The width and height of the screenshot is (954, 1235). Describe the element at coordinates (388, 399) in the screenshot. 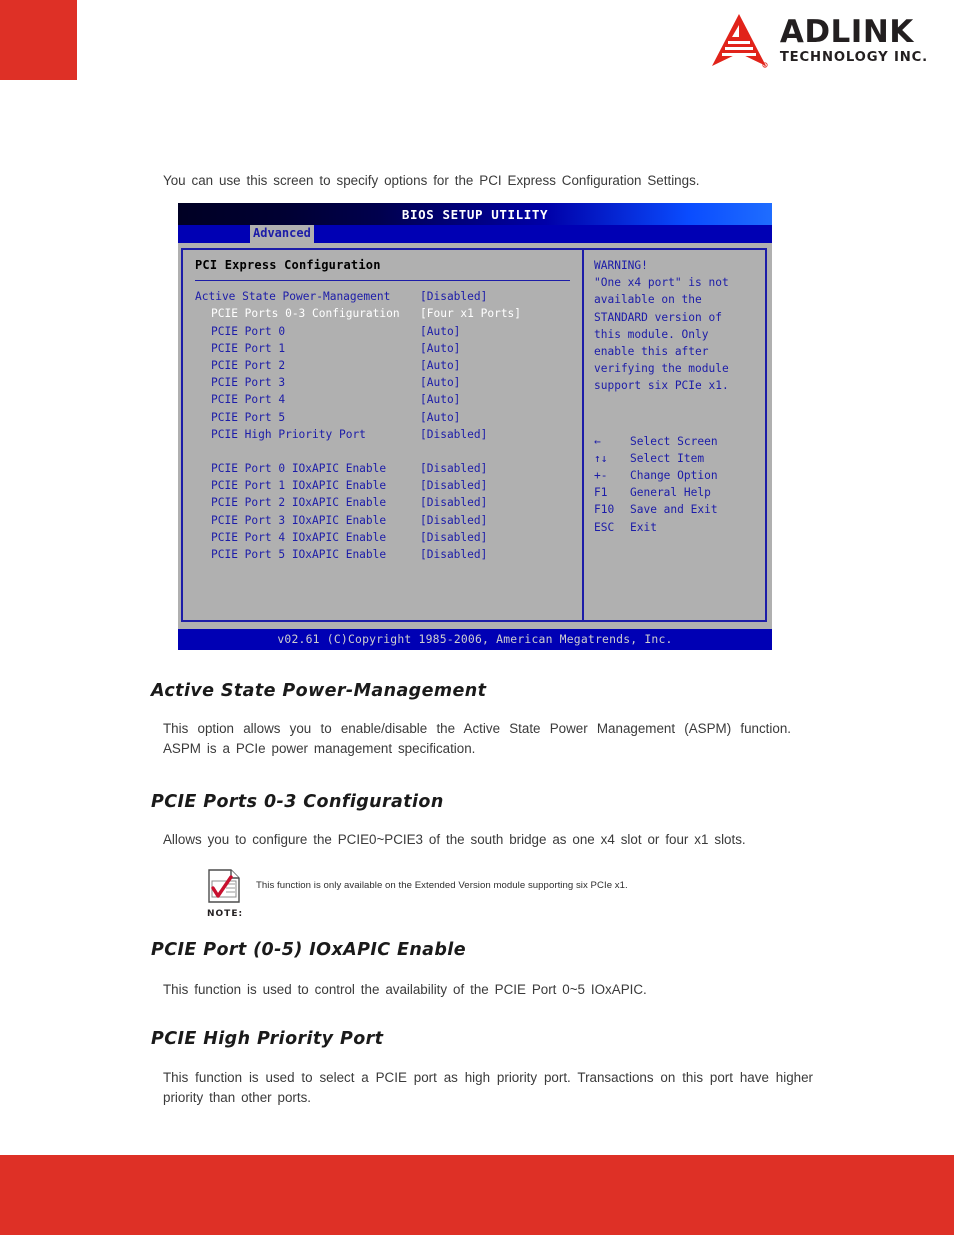

I see `bios-setting-row: PCIE Port 4 [Auto]` at that location.